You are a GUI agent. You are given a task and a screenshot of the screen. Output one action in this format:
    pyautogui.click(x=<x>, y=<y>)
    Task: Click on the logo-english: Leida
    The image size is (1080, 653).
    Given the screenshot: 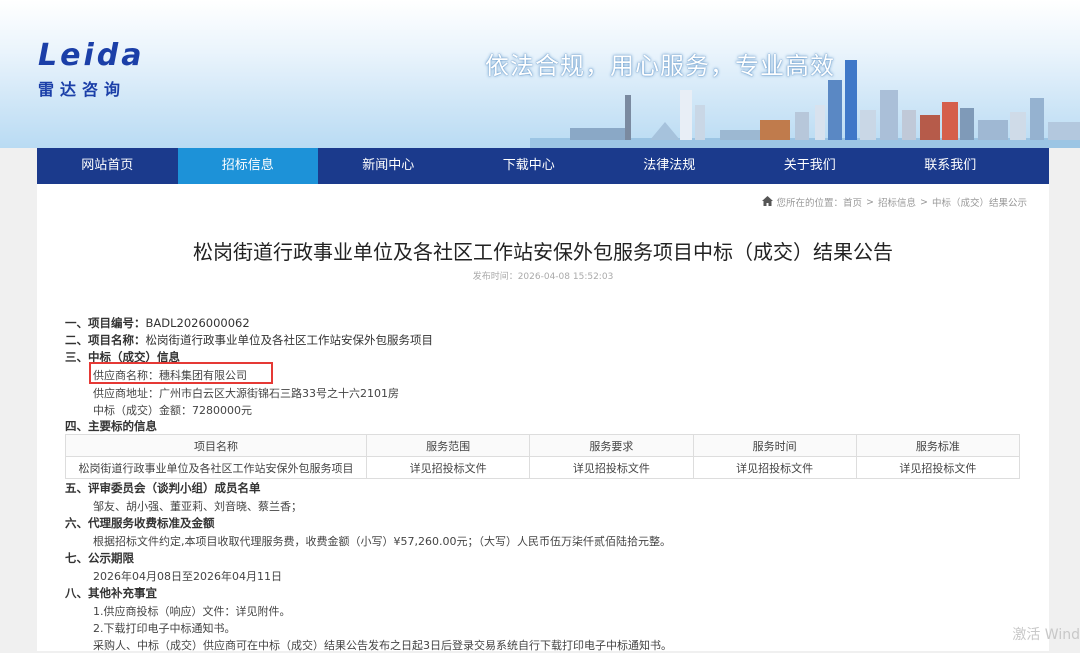 What is the action you would take?
    pyautogui.click(x=91, y=55)
    